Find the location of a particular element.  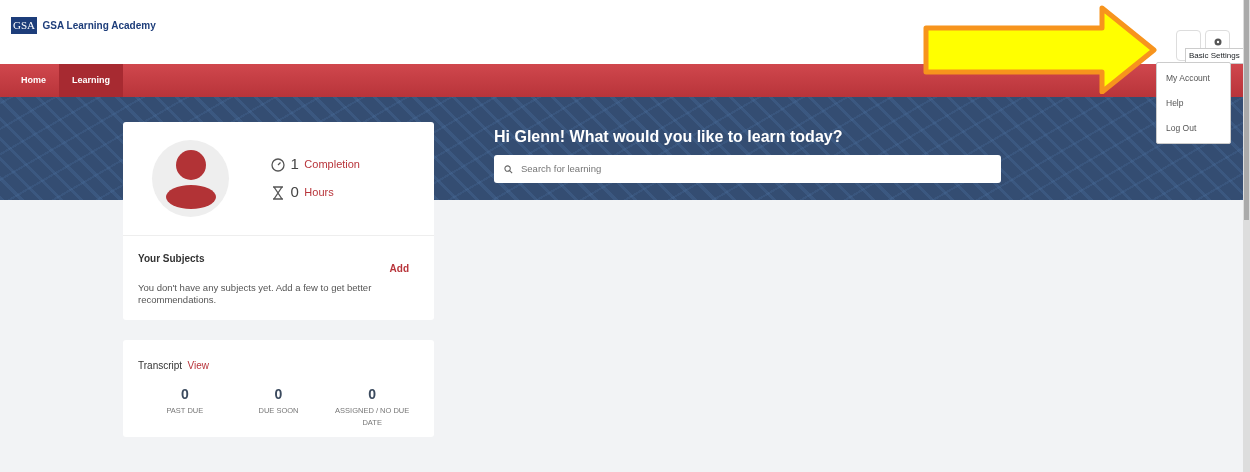

stat-link: Hours is located at coordinates (319, 192).